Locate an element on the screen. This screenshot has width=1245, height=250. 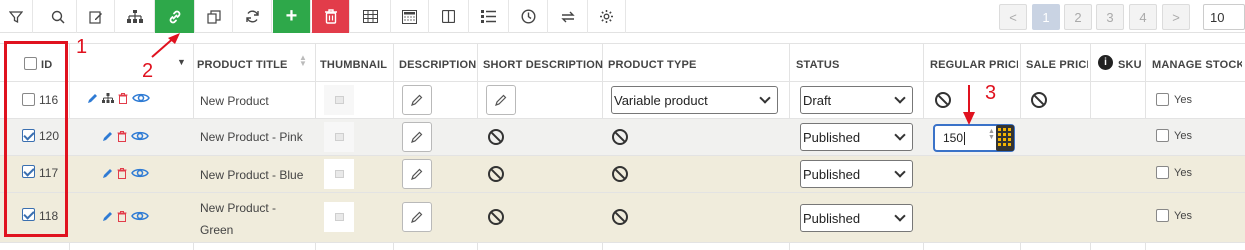
col-sku: SKU is located at coordinates (1130, 65).